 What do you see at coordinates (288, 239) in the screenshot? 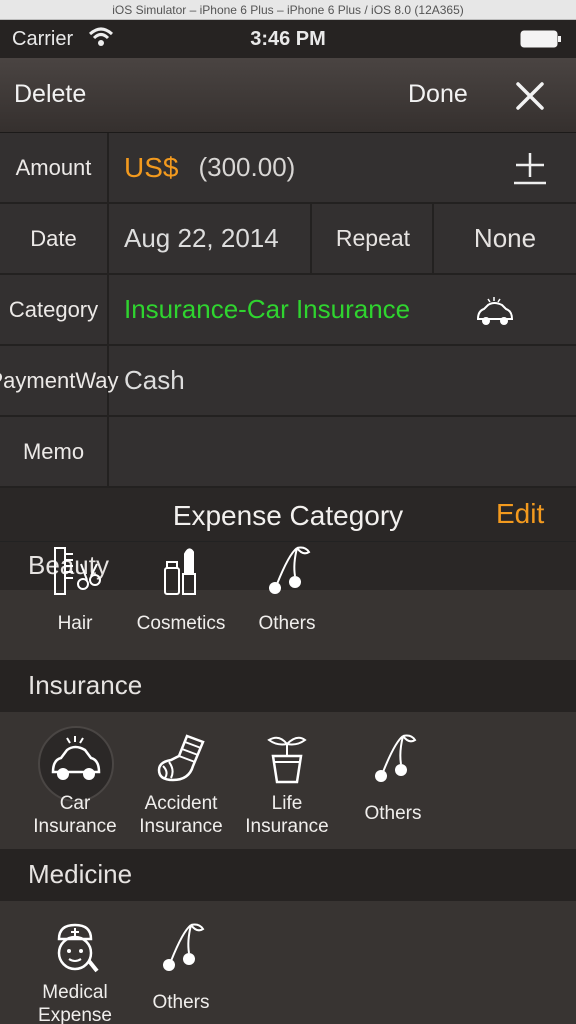
I see `date-row: Date Aug 22, 2014 Repeat None` at bounding box center [288, 239].